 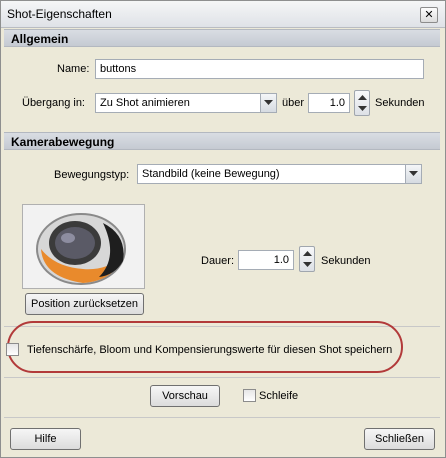 What do you see at coordinates (145, 103) in the screenshot?
I see `transition-select-value: Zu Shot animieren` at bounding box center [145, 103].